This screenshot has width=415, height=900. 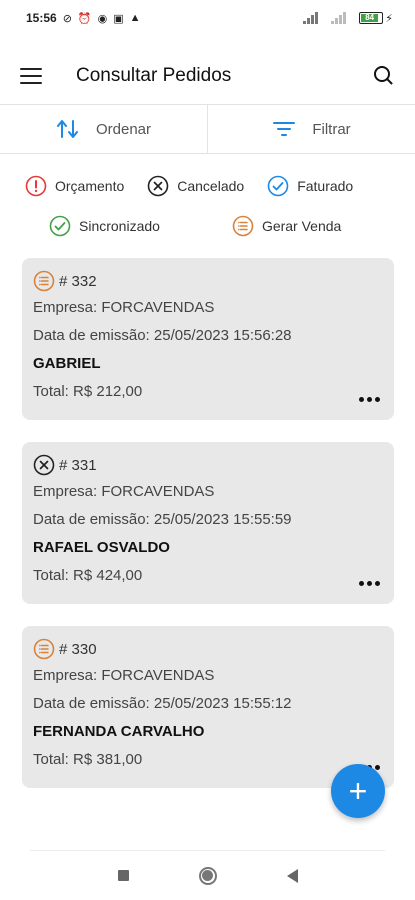 I want to click on legend-sincronizado: Sincronizado, so click(x=104, y=226).